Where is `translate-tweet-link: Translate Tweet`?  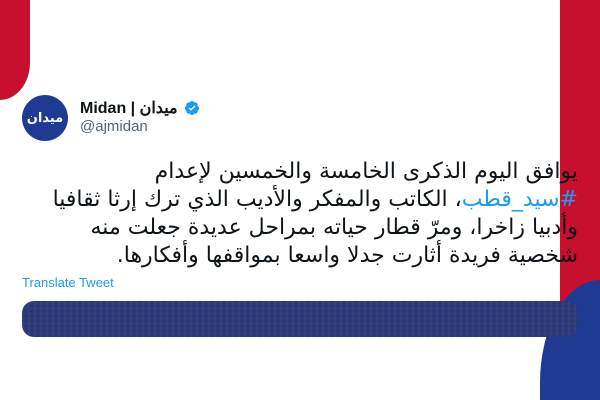
translate-tweet-link: Translate Tweet is located at coordinates (68, 282).